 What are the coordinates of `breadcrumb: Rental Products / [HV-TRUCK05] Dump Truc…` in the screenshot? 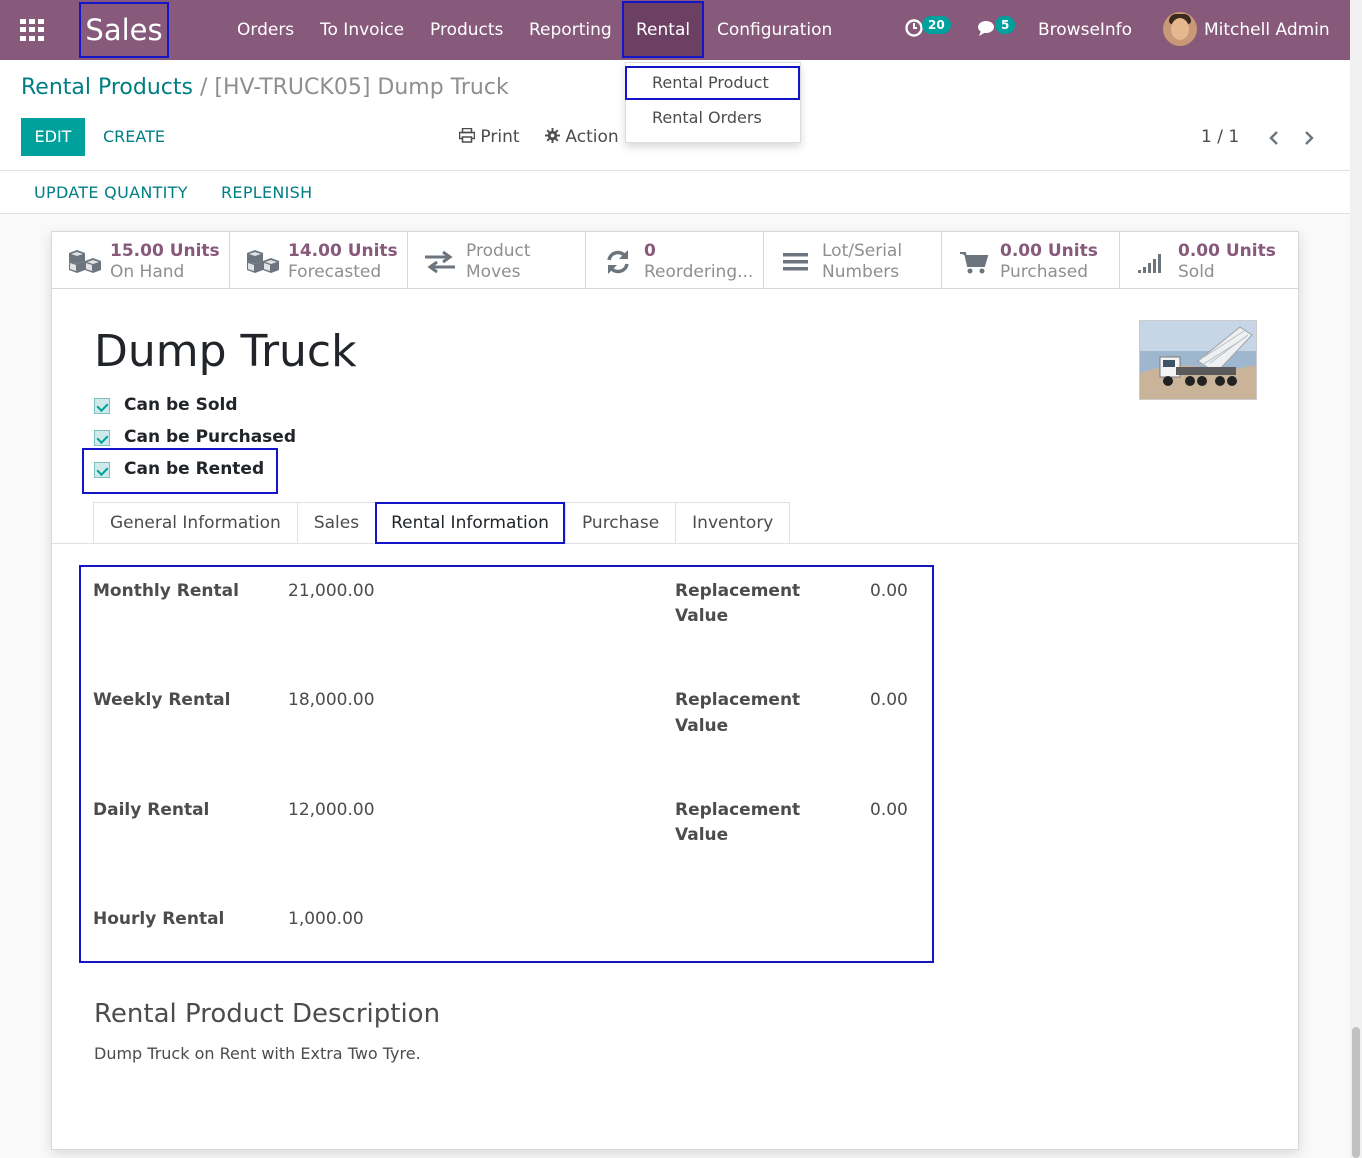 It's located at (265, 87).